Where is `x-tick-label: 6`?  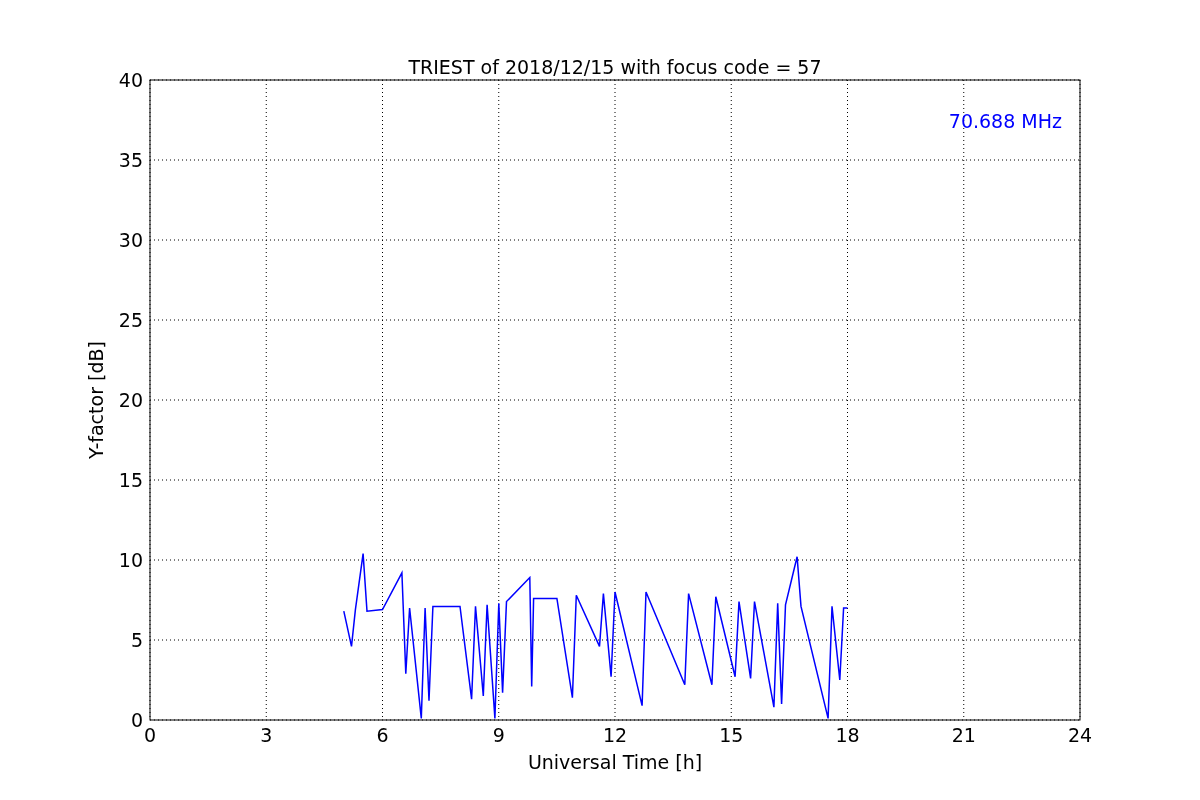 x-tick-label: 6 is located at coordinates (382, 735).